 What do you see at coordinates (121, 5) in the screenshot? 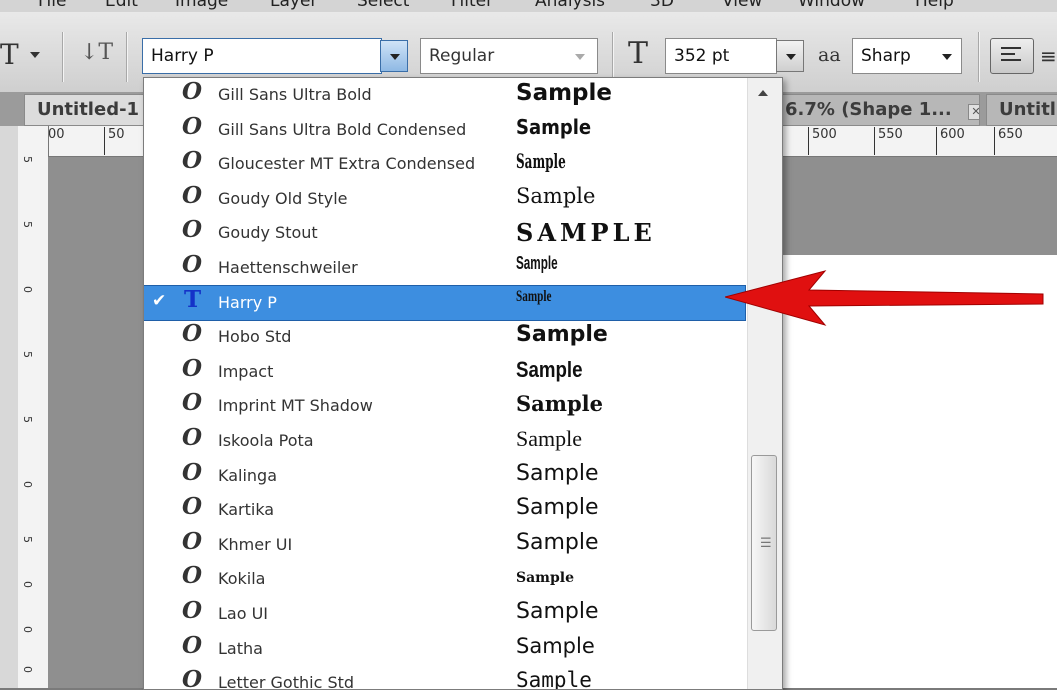
I see `menu-edit: Edit` at bounding box center [121, 5].